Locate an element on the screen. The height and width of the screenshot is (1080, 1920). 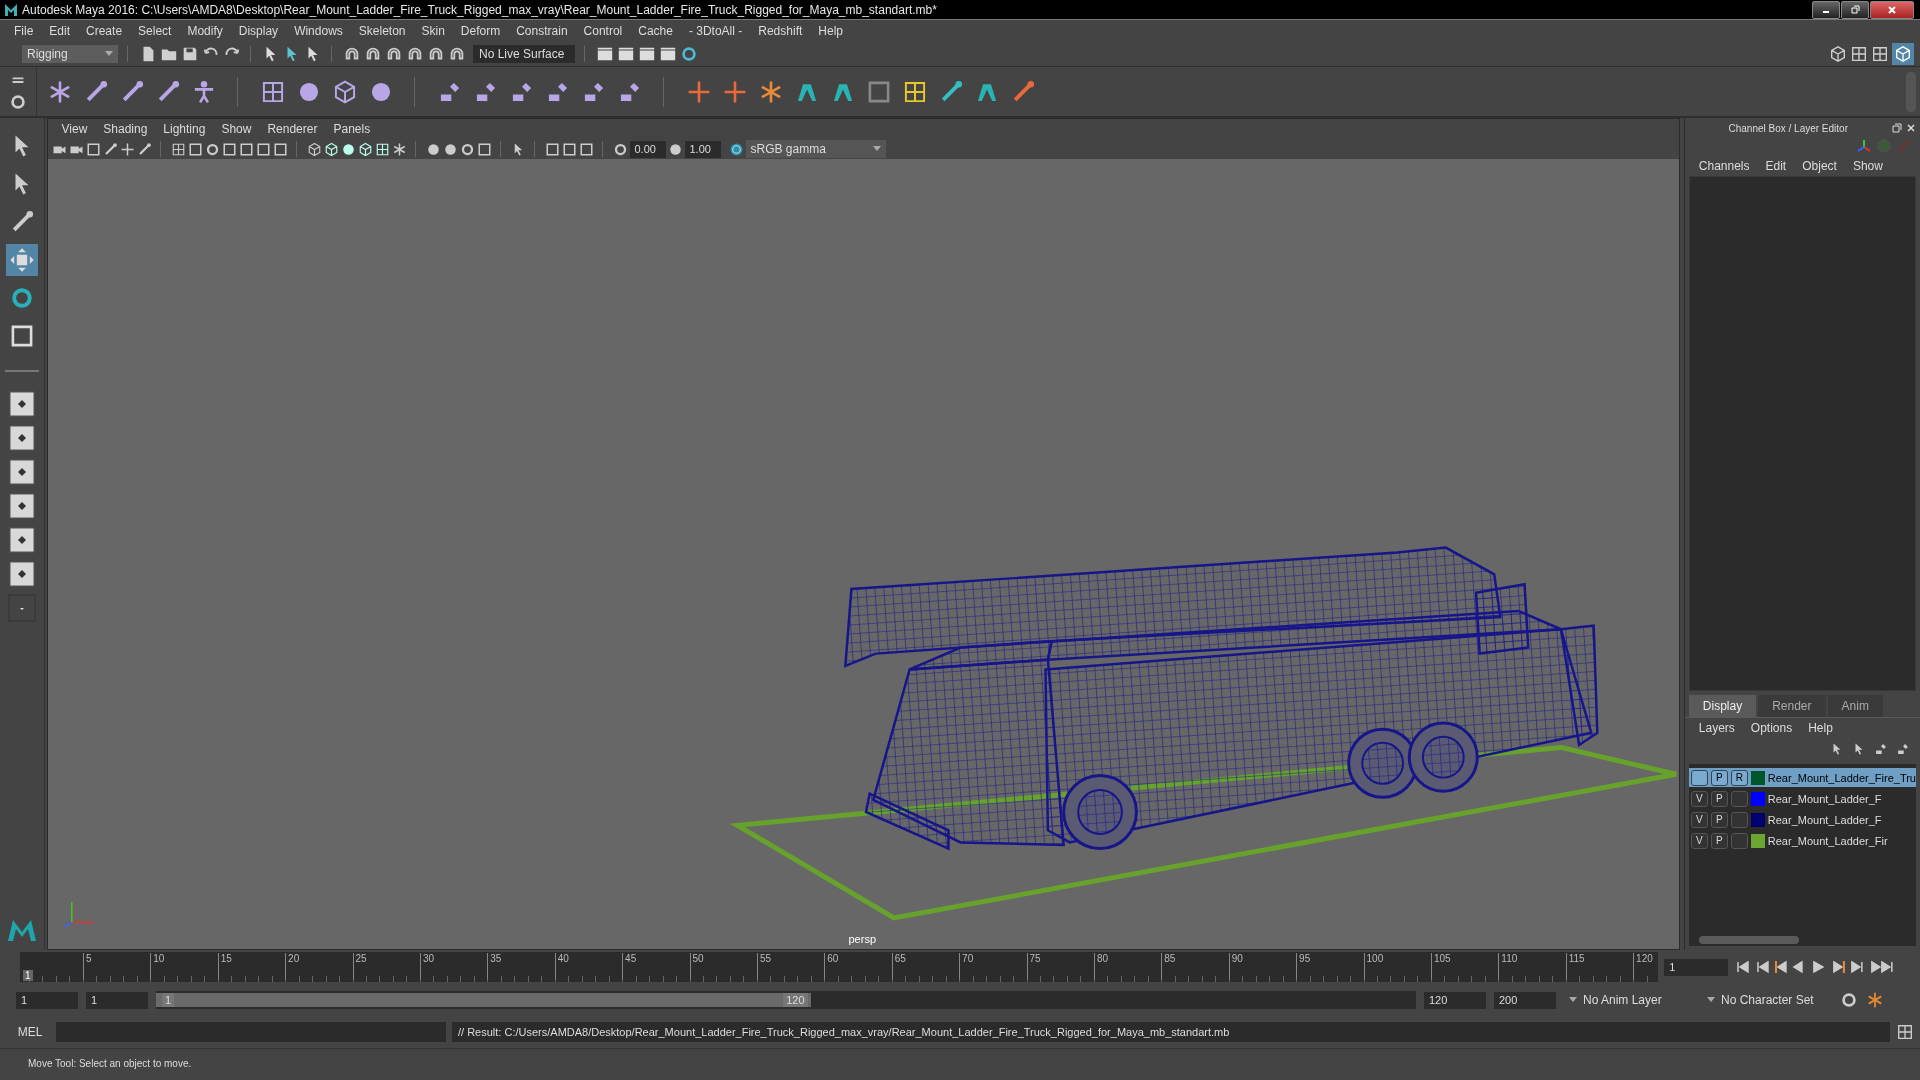
tool-settings-icon is located at coordinates (1880, 54).